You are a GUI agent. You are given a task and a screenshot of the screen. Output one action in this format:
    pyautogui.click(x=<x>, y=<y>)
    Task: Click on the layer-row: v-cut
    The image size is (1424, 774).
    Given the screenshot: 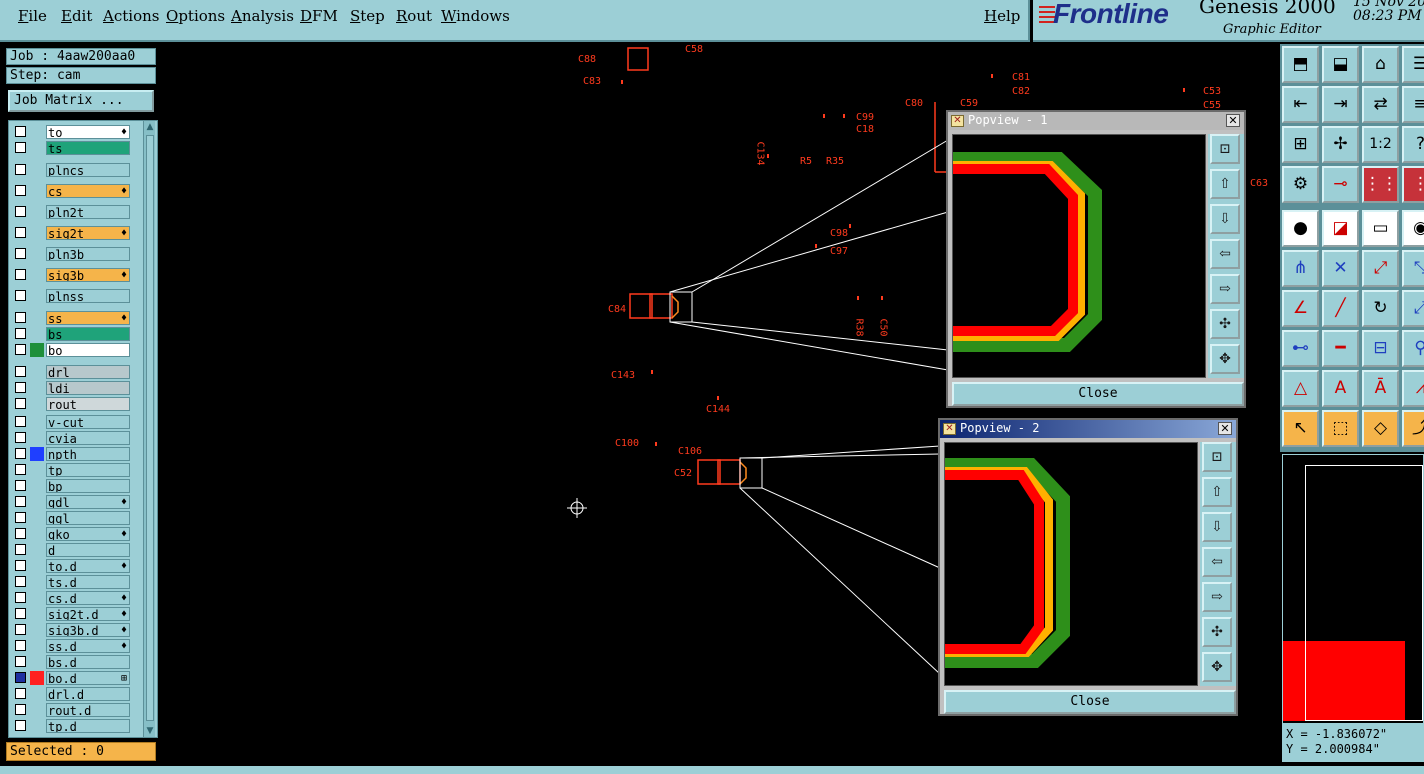 What is the action you would take?
    pyautogui.click(x=71, y=422)
    